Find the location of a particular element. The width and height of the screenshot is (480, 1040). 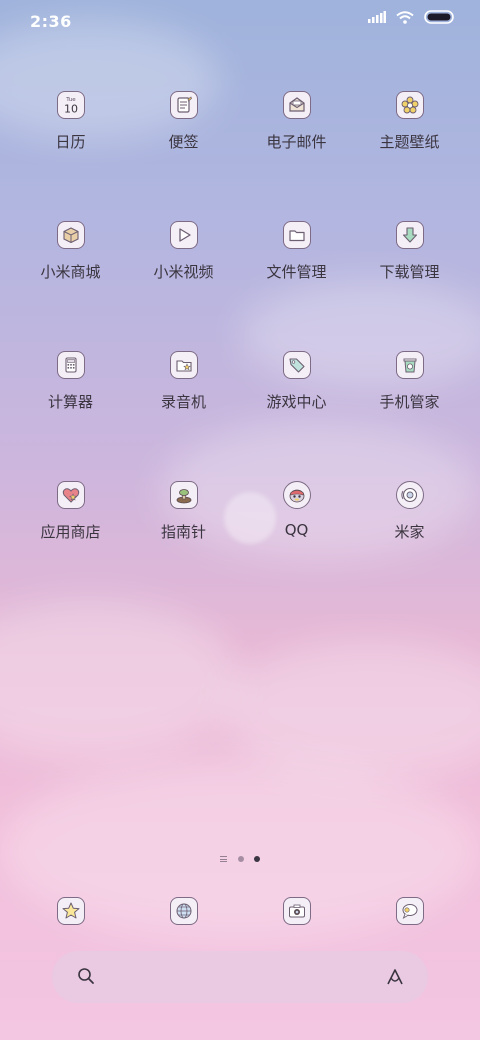

calculator-icon is located at coordinates (70, 365).